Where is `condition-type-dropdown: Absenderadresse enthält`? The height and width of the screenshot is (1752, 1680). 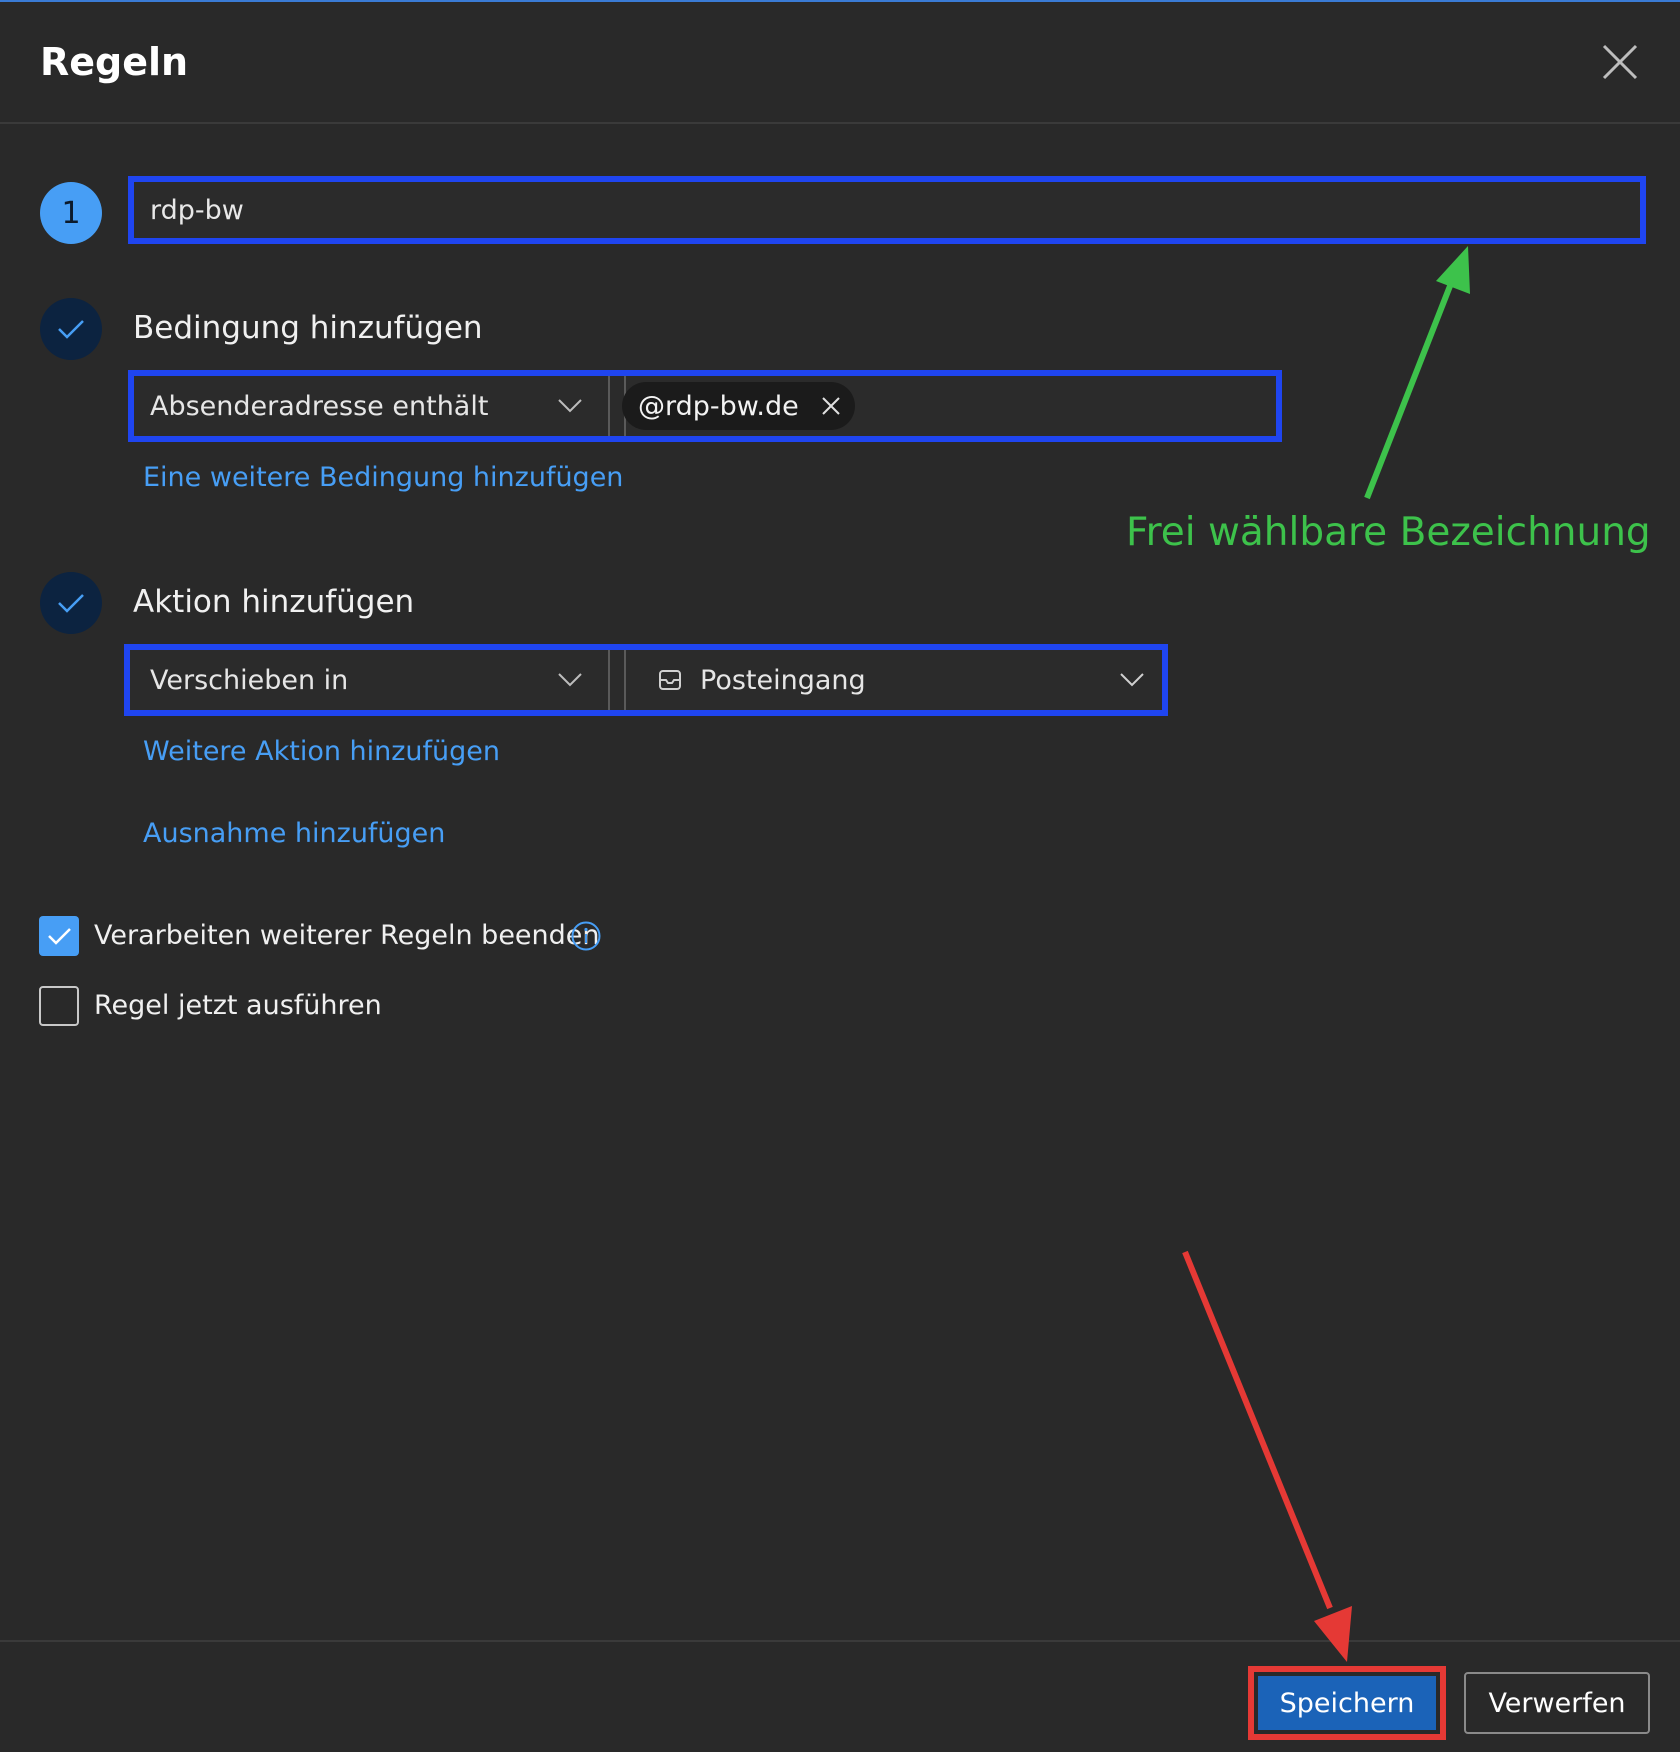 condition-type-dropdown: Absenderadresse enthält is located at coordinates (371, 406).